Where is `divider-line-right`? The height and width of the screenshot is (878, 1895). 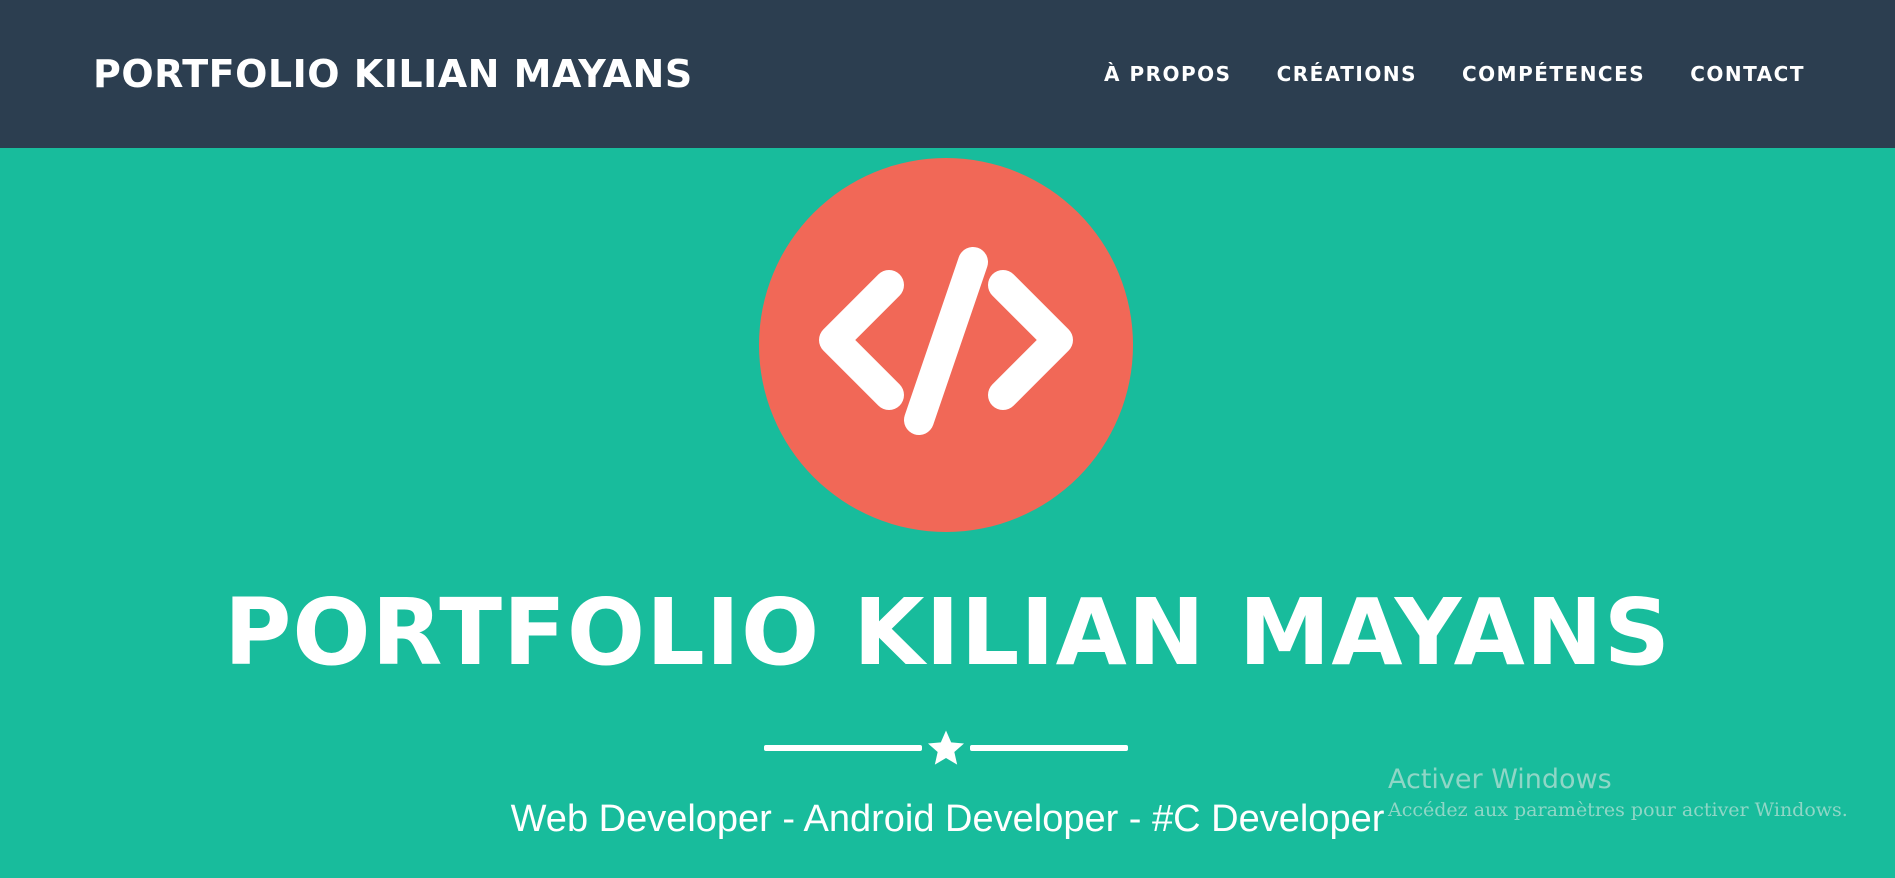 divider-line-right is located at coordinates (1049, 748).